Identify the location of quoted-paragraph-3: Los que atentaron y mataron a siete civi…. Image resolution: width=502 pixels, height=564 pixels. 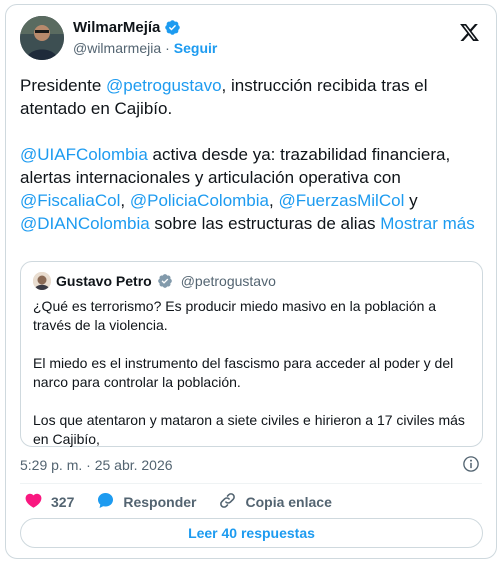
(249, 429).